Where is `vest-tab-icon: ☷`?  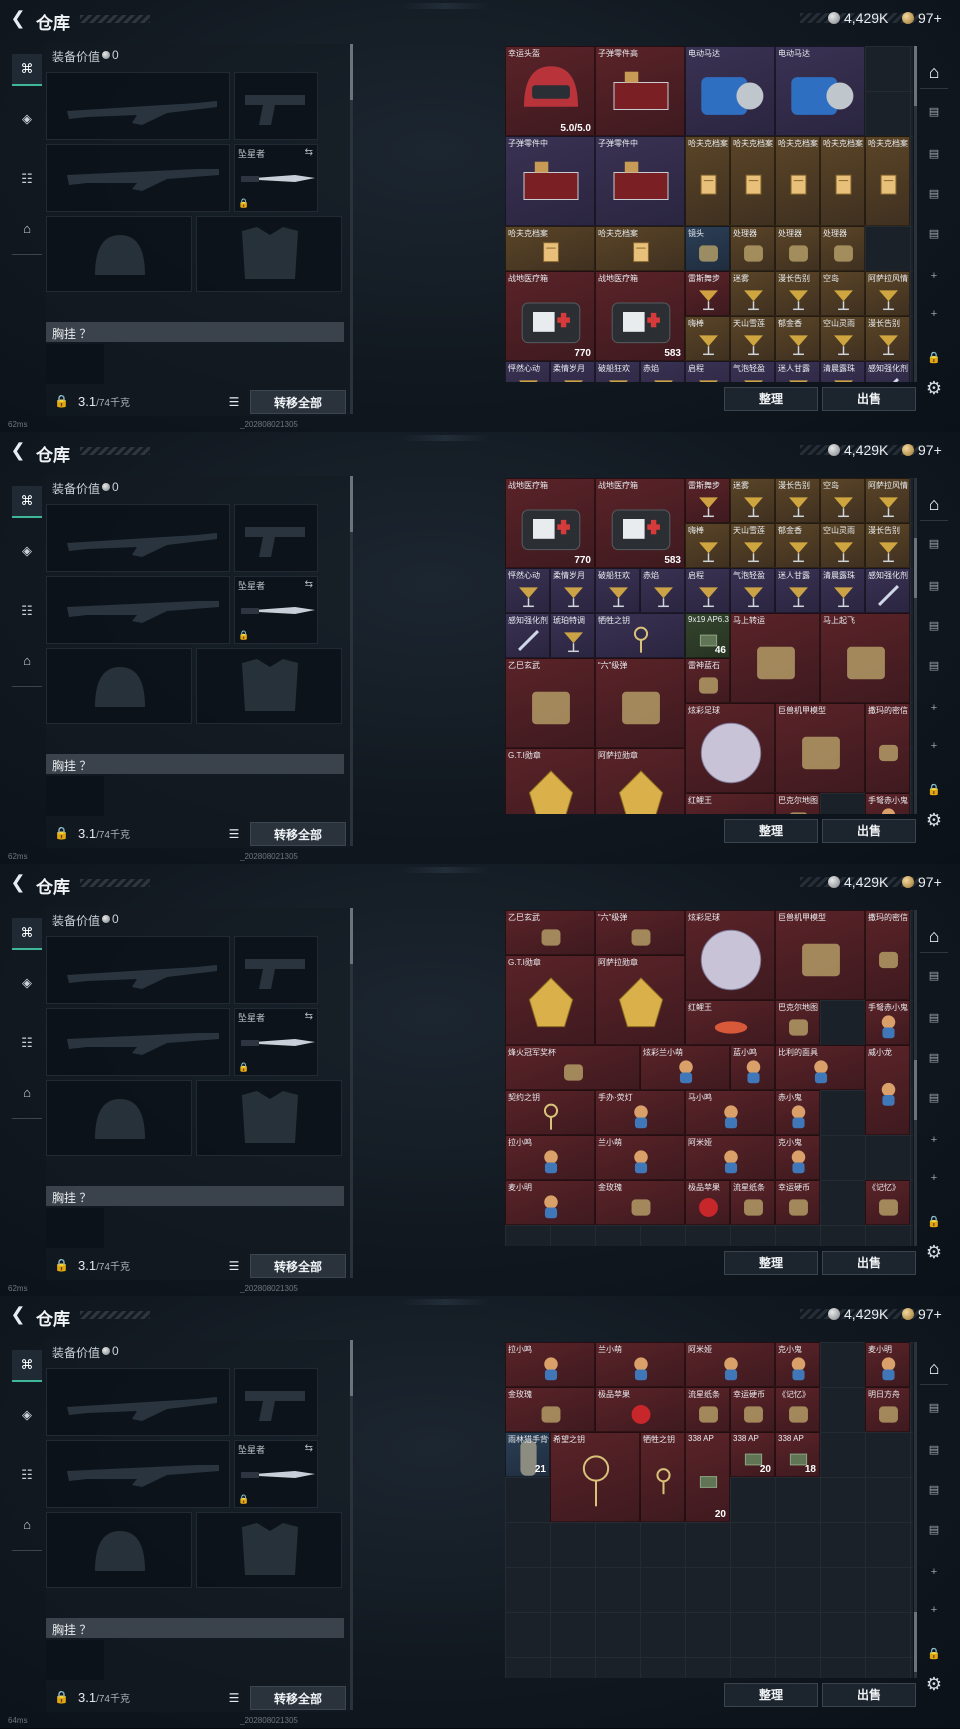 vest-tab-icon: ☷ is located at coordinates (27, 179).